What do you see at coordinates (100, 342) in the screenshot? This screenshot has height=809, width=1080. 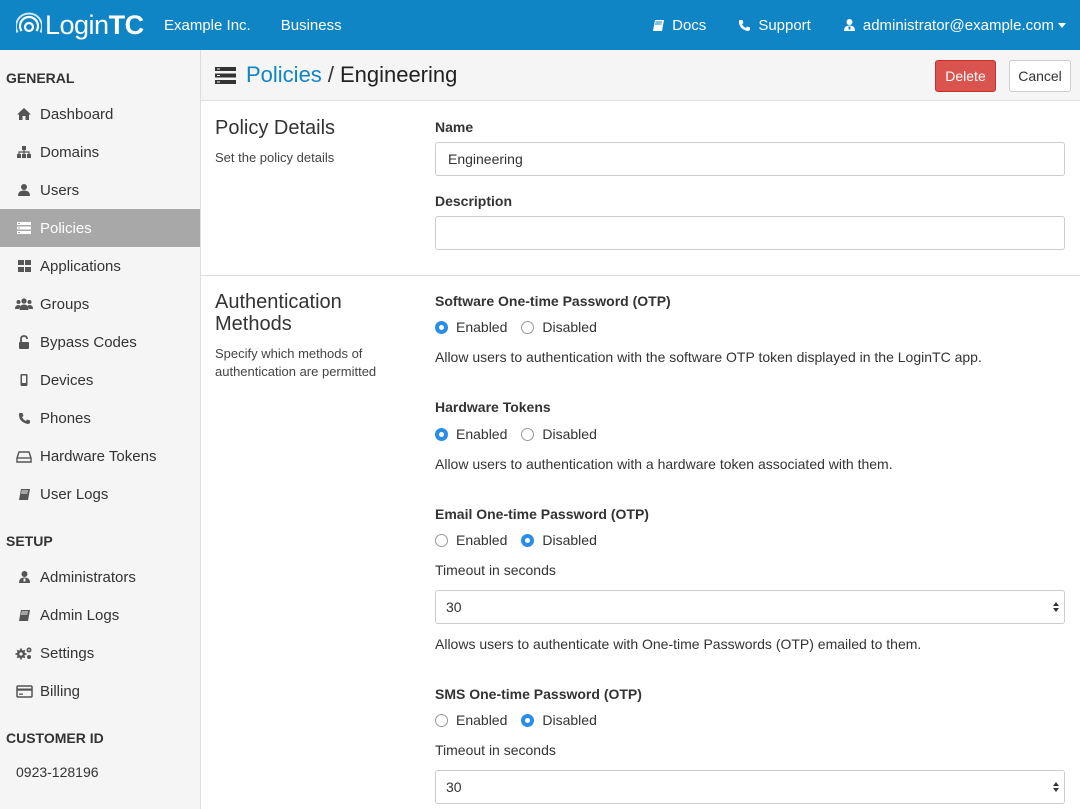 I see `sidebar-item-bypass-codes: Bypass Codes` at bounding box center [100, 342].